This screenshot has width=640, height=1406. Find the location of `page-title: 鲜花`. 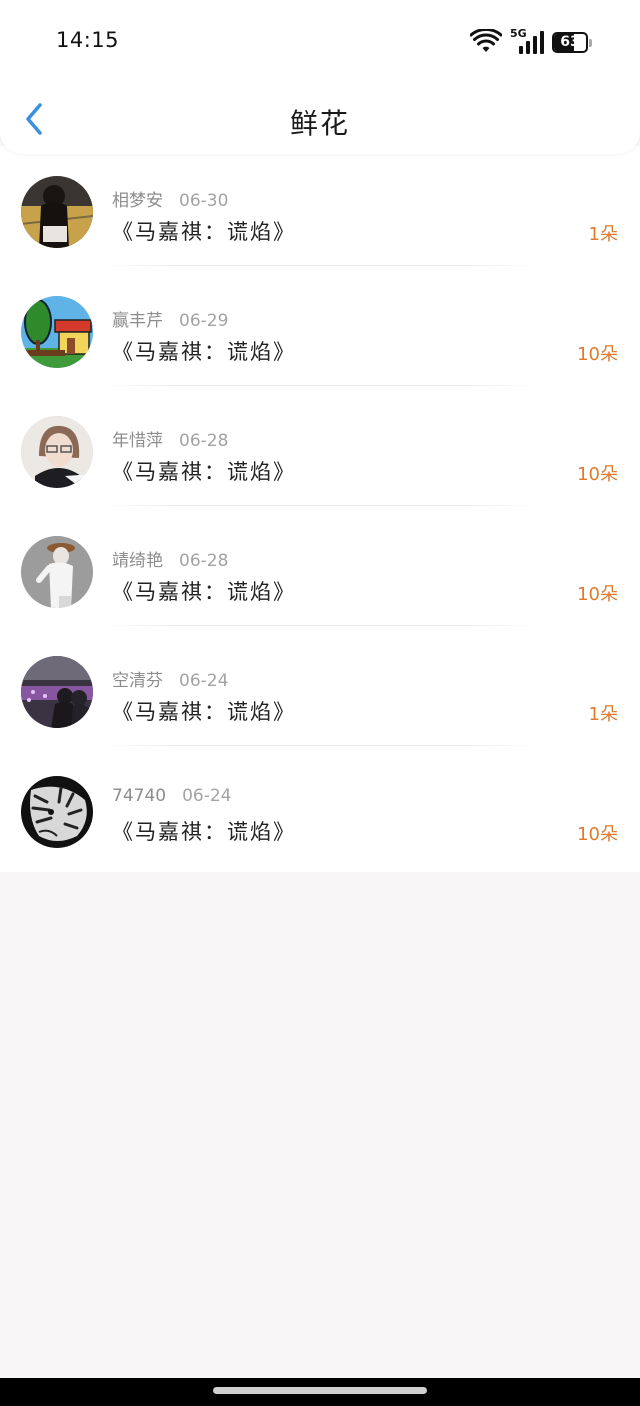

page-title: 鲜花 is located at coordinates (319, 123).